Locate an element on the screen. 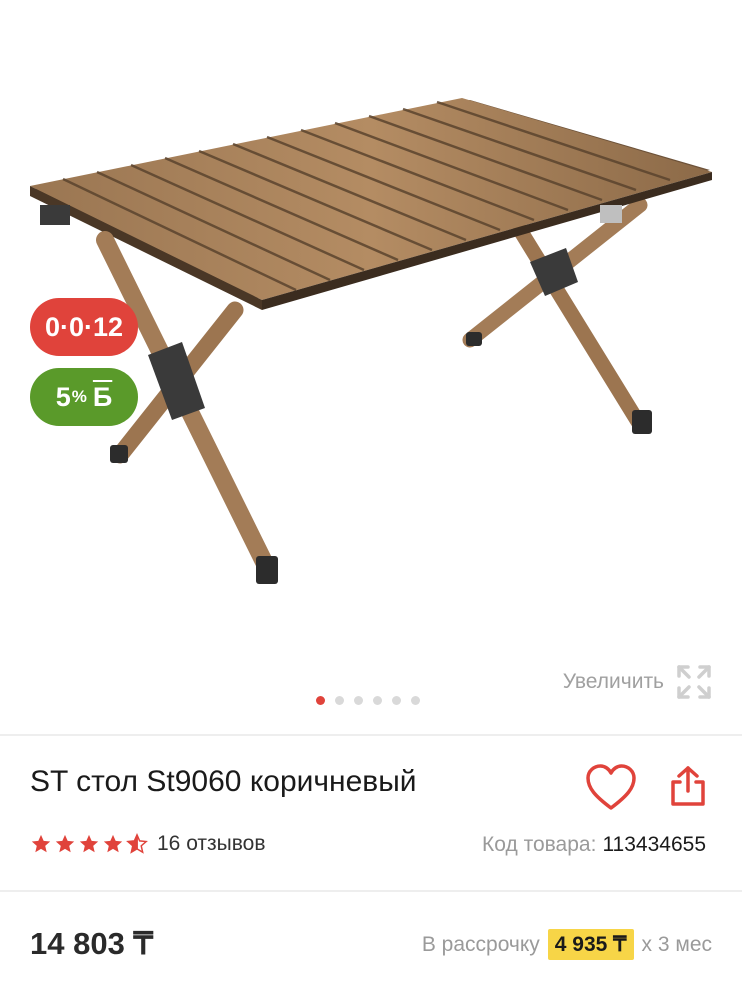  product-rating: 16 отзывов is located at coordinates (148, 844).